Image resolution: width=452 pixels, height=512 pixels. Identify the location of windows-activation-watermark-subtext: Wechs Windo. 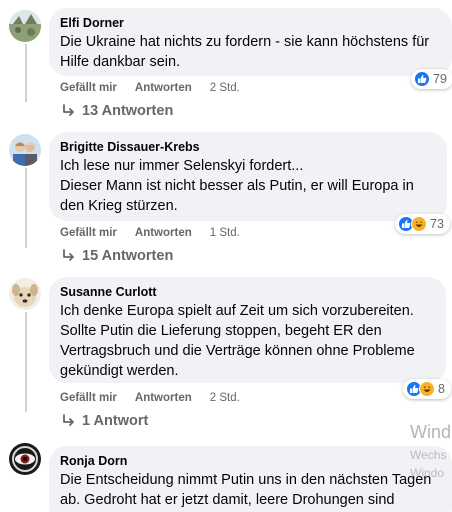
(428, 464).